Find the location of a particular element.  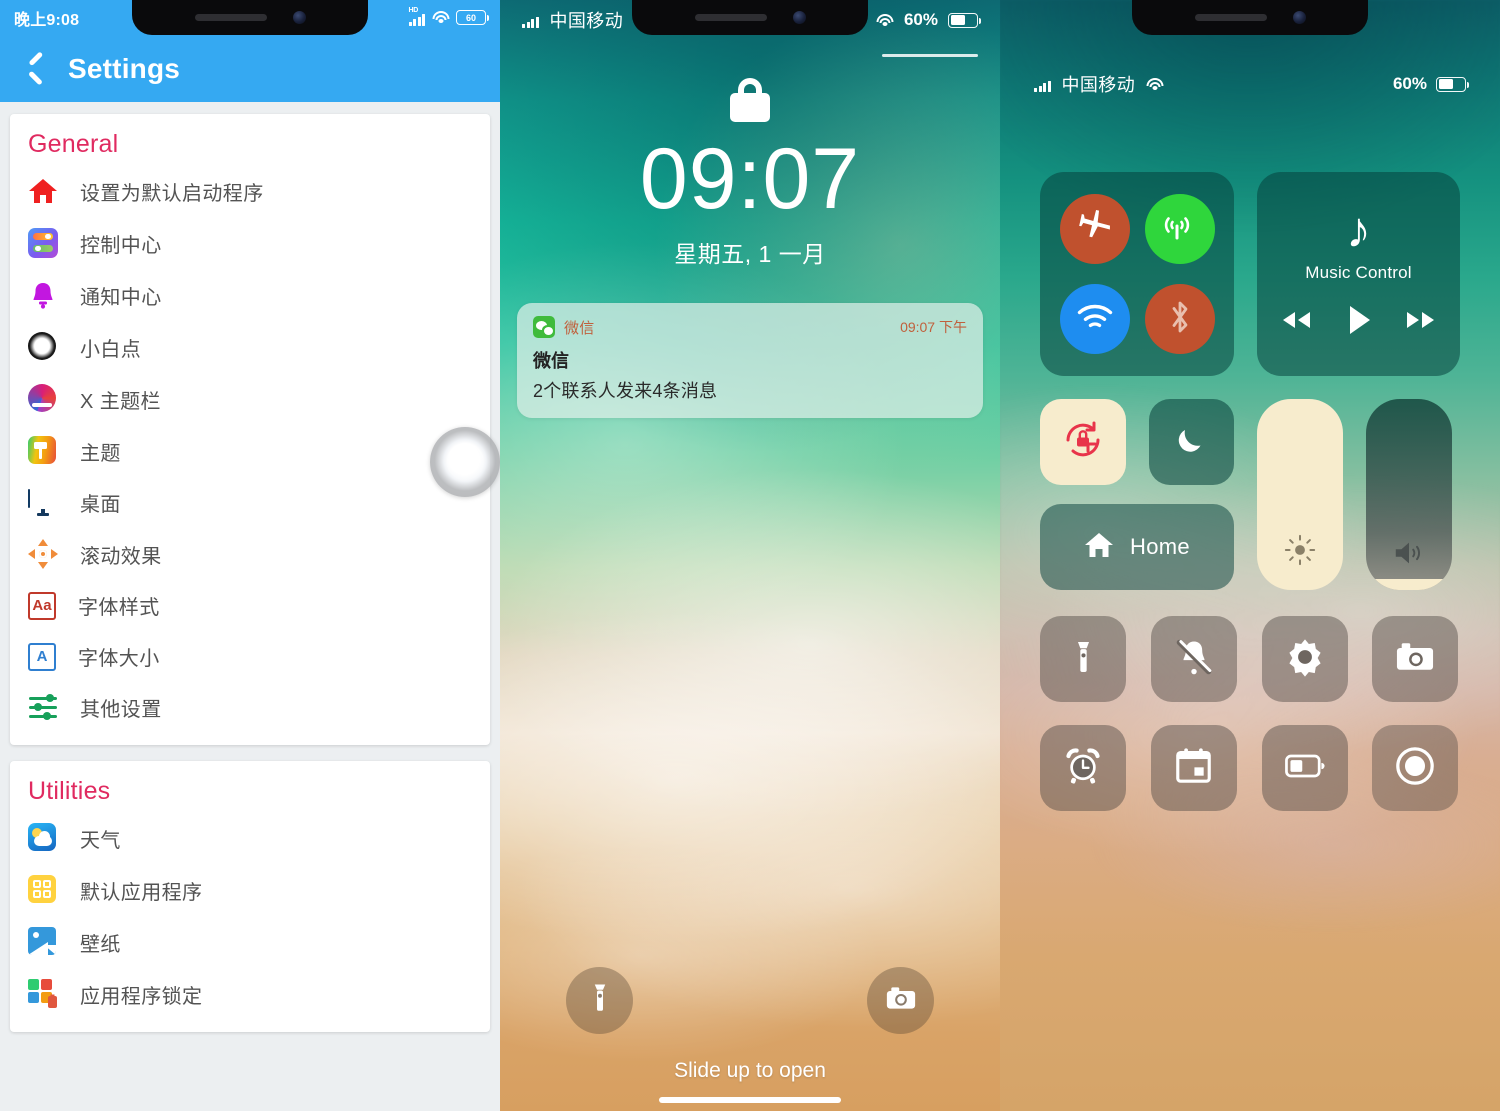

notification-app-name: 微信 is located at coordinates (579, 328).